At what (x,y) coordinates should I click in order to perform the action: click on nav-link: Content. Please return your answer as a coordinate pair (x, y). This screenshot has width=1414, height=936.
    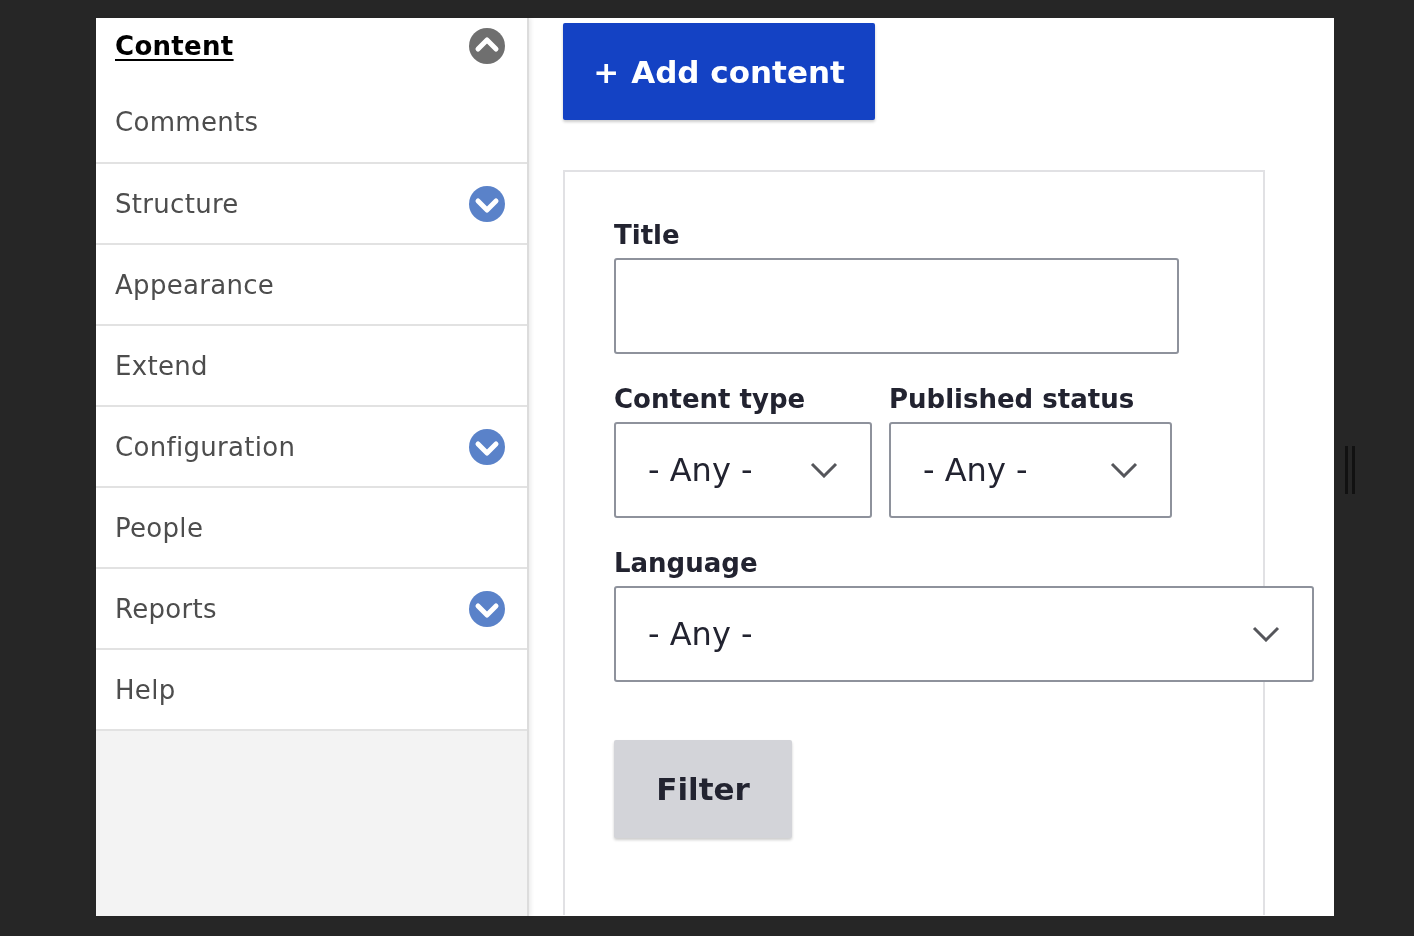
    Looking at the image, I should click on (174, 46).